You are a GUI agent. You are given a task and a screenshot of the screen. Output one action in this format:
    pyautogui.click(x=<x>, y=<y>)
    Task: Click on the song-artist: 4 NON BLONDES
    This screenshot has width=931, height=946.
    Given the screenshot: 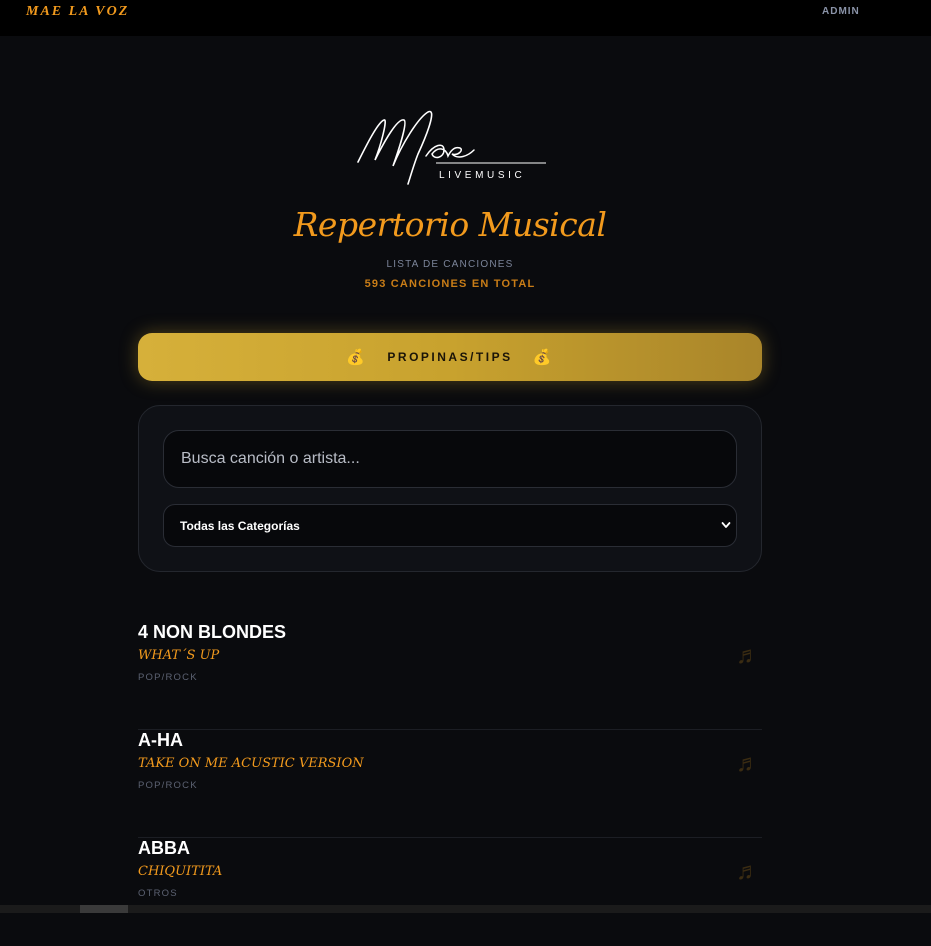 What is the action you would take?
    pyautogui.click(x=212, y=632)
    